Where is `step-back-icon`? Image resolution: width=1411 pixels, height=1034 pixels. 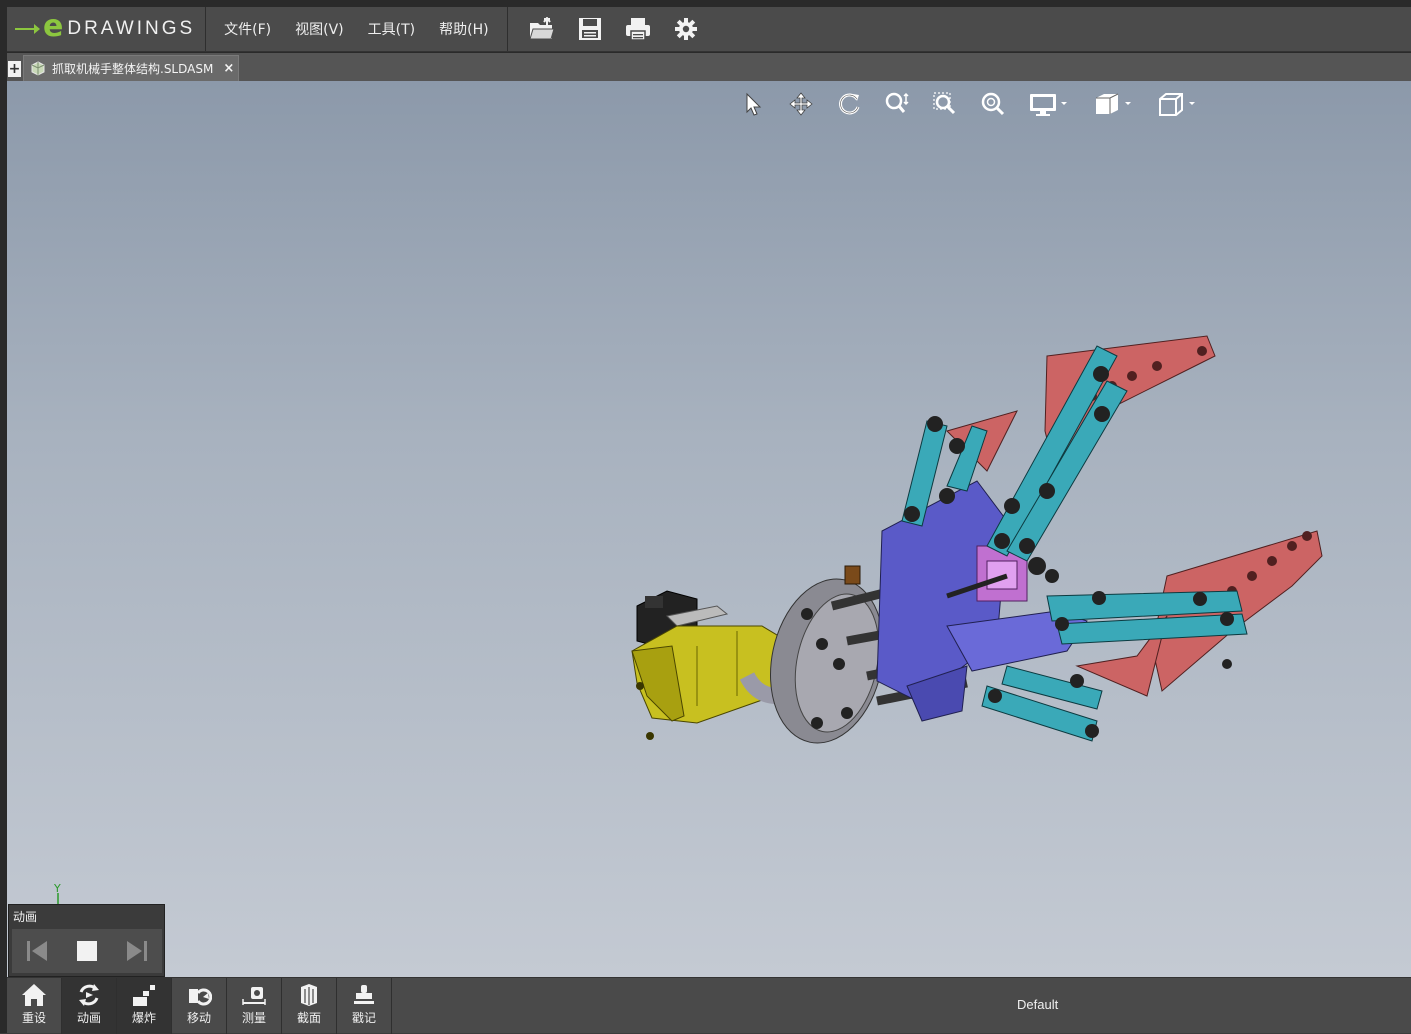
step-back-icon is located at coordinates (37, 951).